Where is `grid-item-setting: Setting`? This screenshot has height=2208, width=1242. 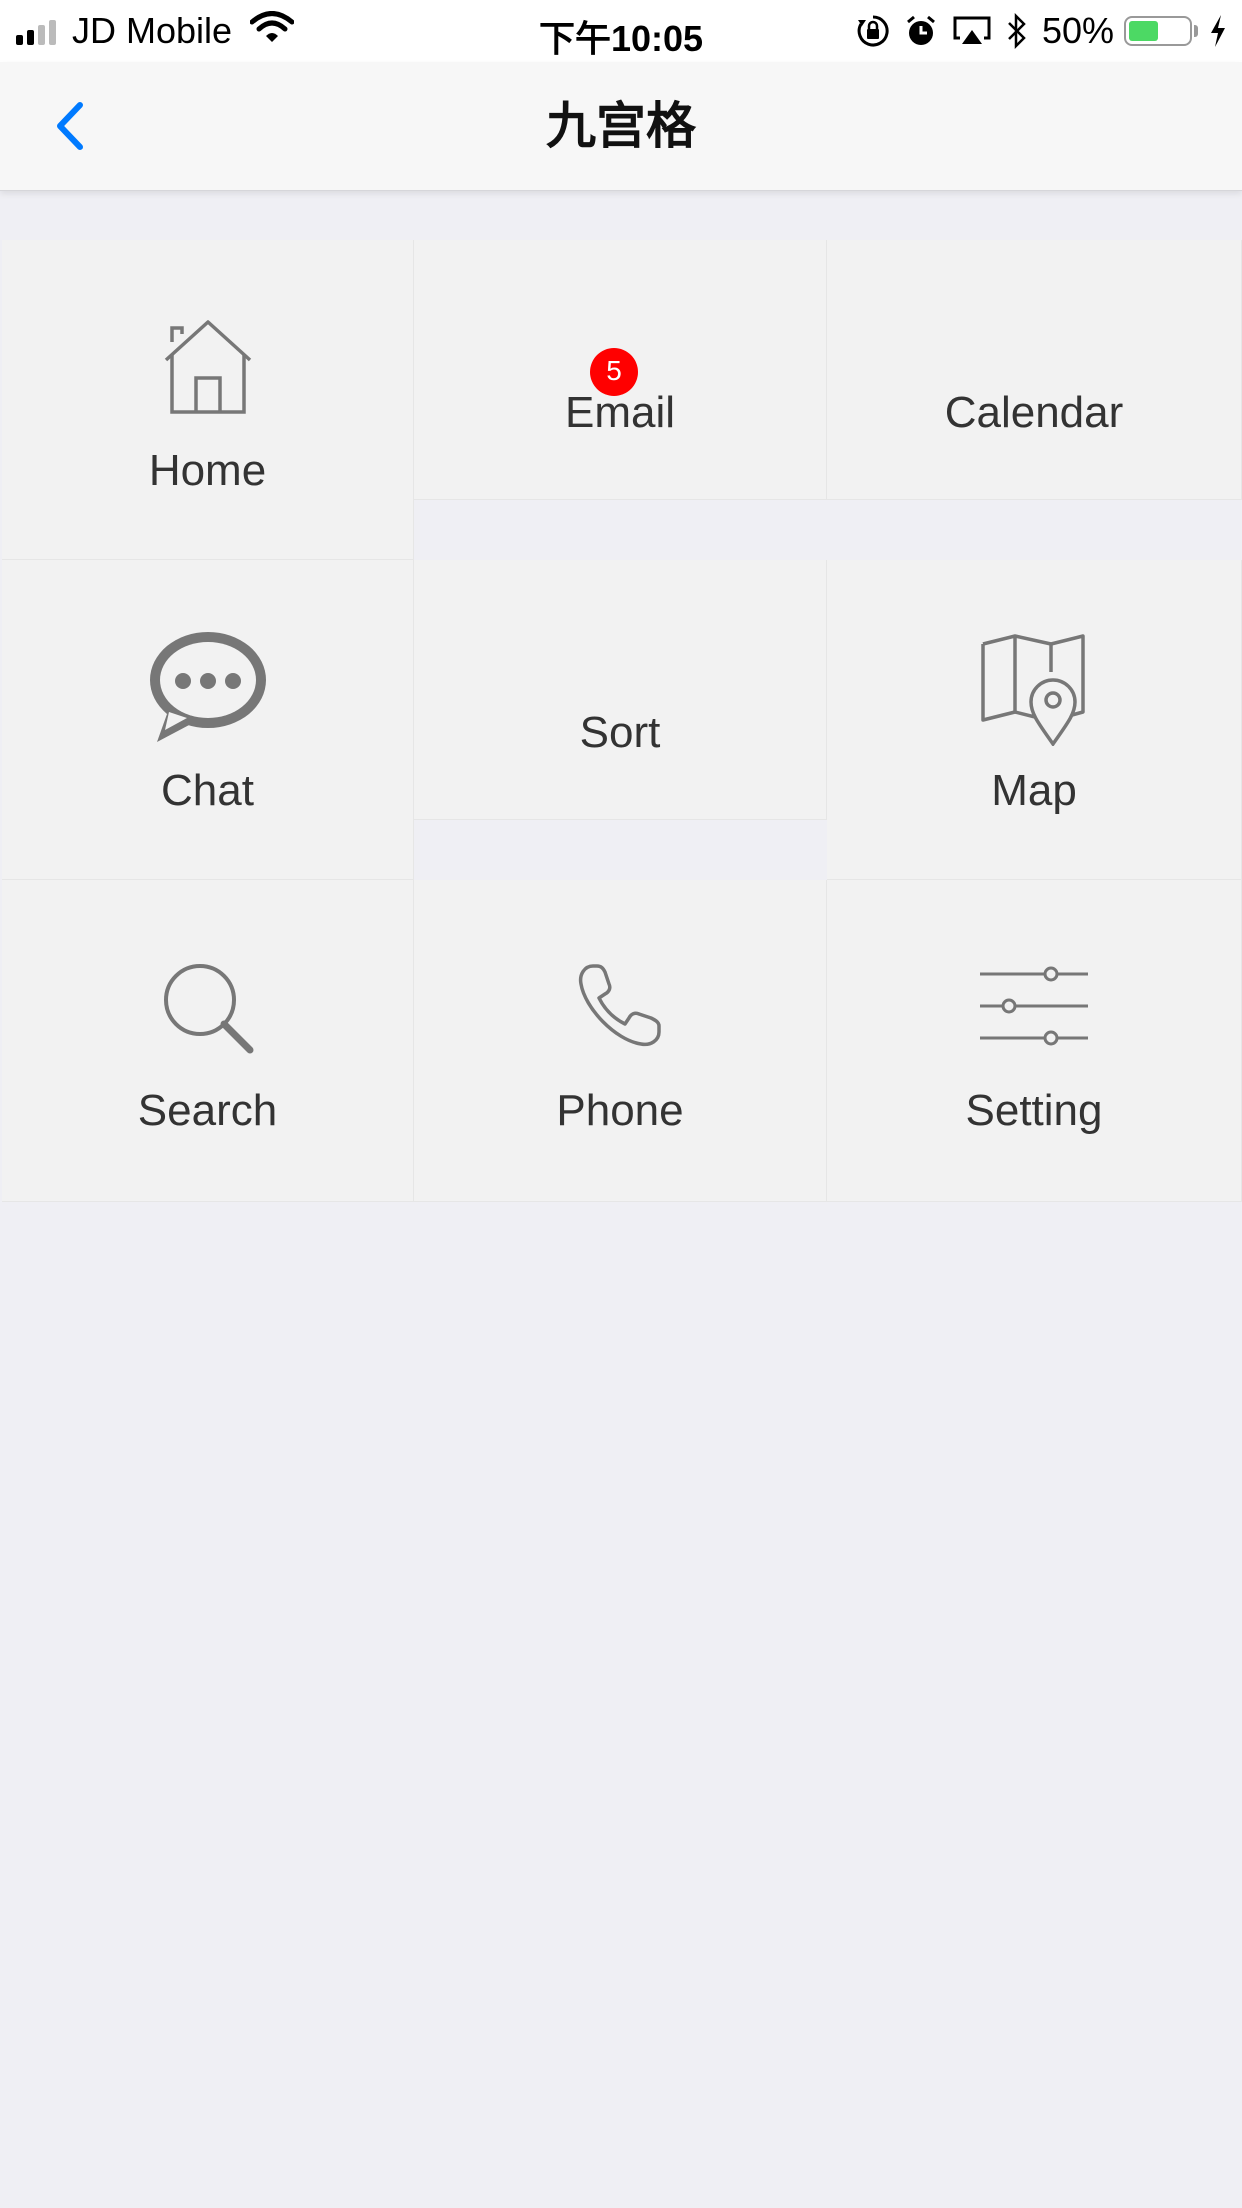
grid-item-setting: Setting is located at coordinates (1034, 1041).